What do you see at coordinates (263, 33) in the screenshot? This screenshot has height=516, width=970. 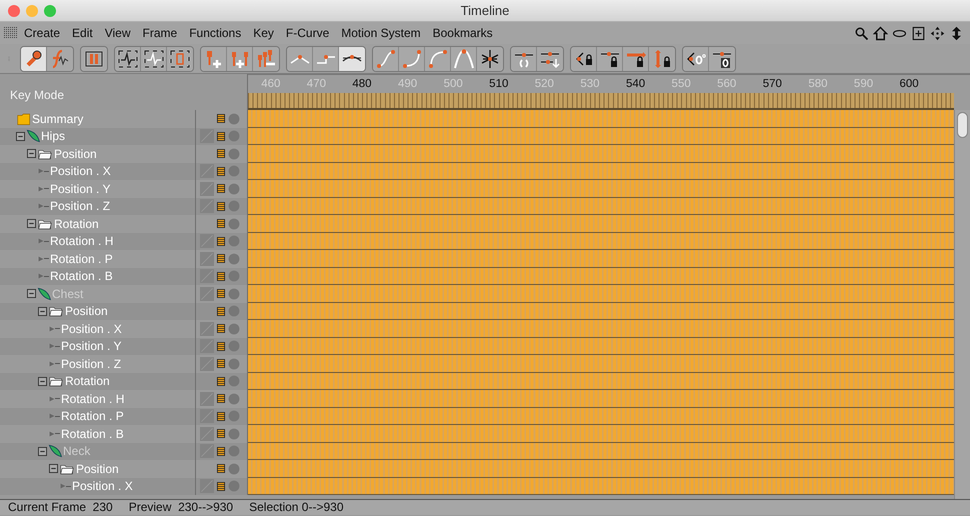 I see `menu-item: Key` at bounding box center [263, 33].